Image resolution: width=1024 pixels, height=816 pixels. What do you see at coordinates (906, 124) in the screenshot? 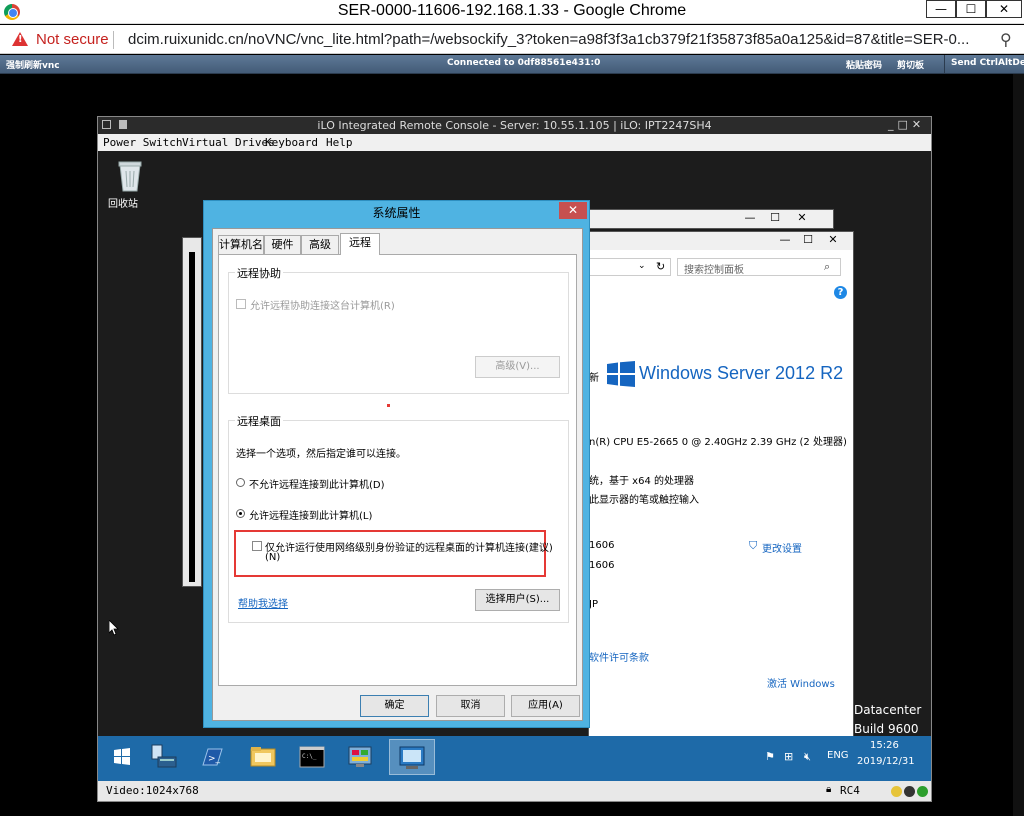
I see `ilo-window-controls: _□✕` at bounding box center [906, 124].